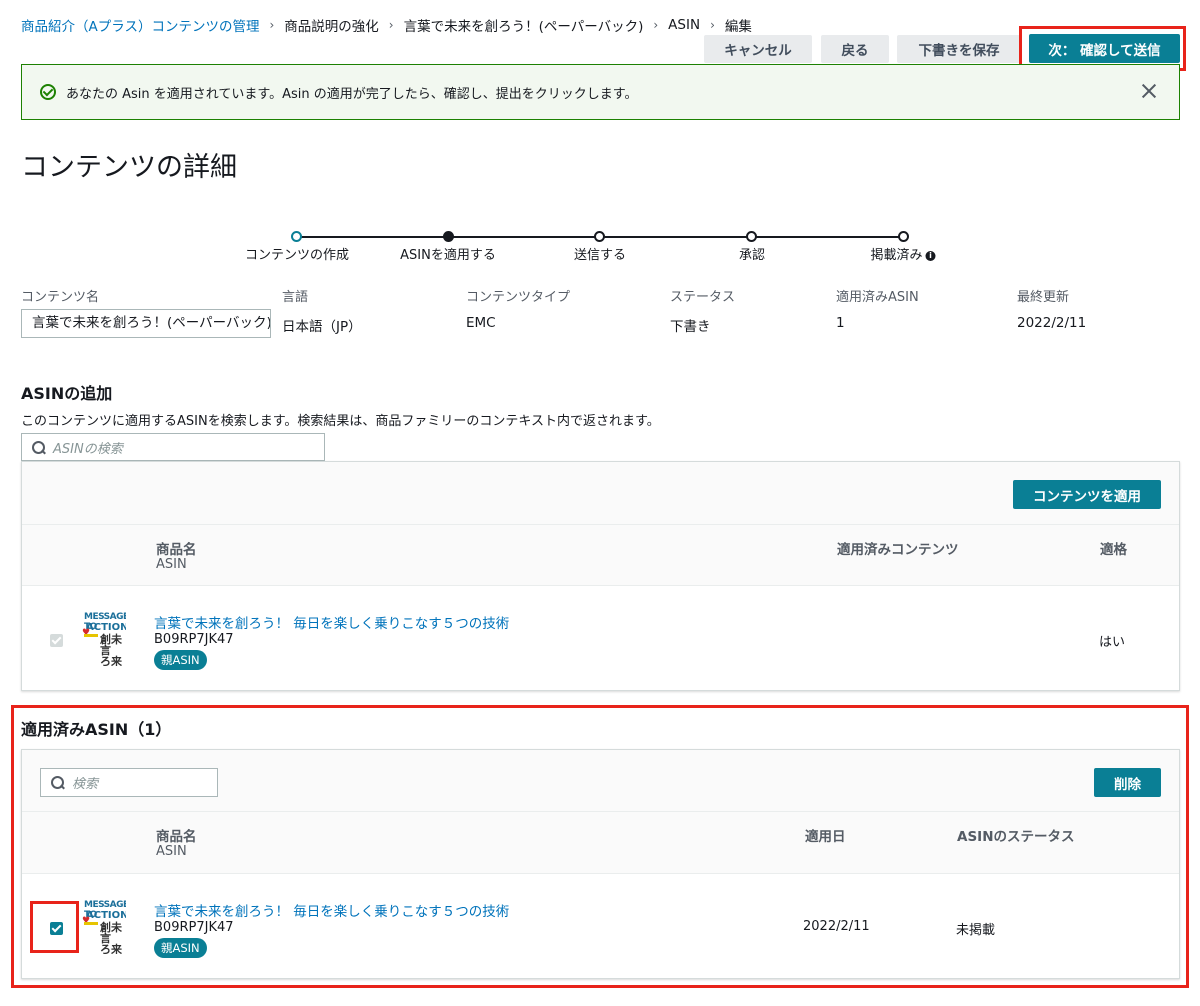 This screenshot has height=1006, width=1200. I want to click on last-updated-label: 最終更新, so click(1043, 297).